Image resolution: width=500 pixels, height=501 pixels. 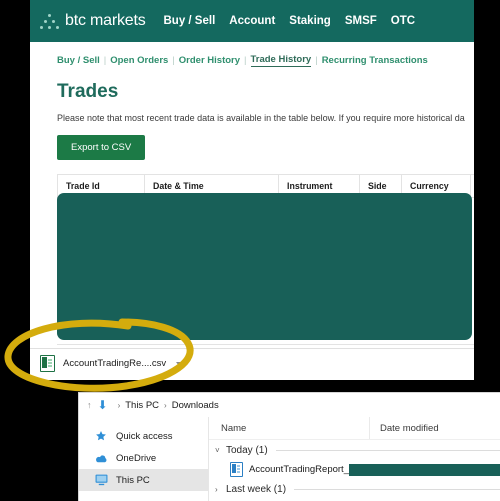 What do you see at coordinates (50, 21) in the screenshot?
I see `btc-markets-logo-icon` at bounding box center [50, 21].